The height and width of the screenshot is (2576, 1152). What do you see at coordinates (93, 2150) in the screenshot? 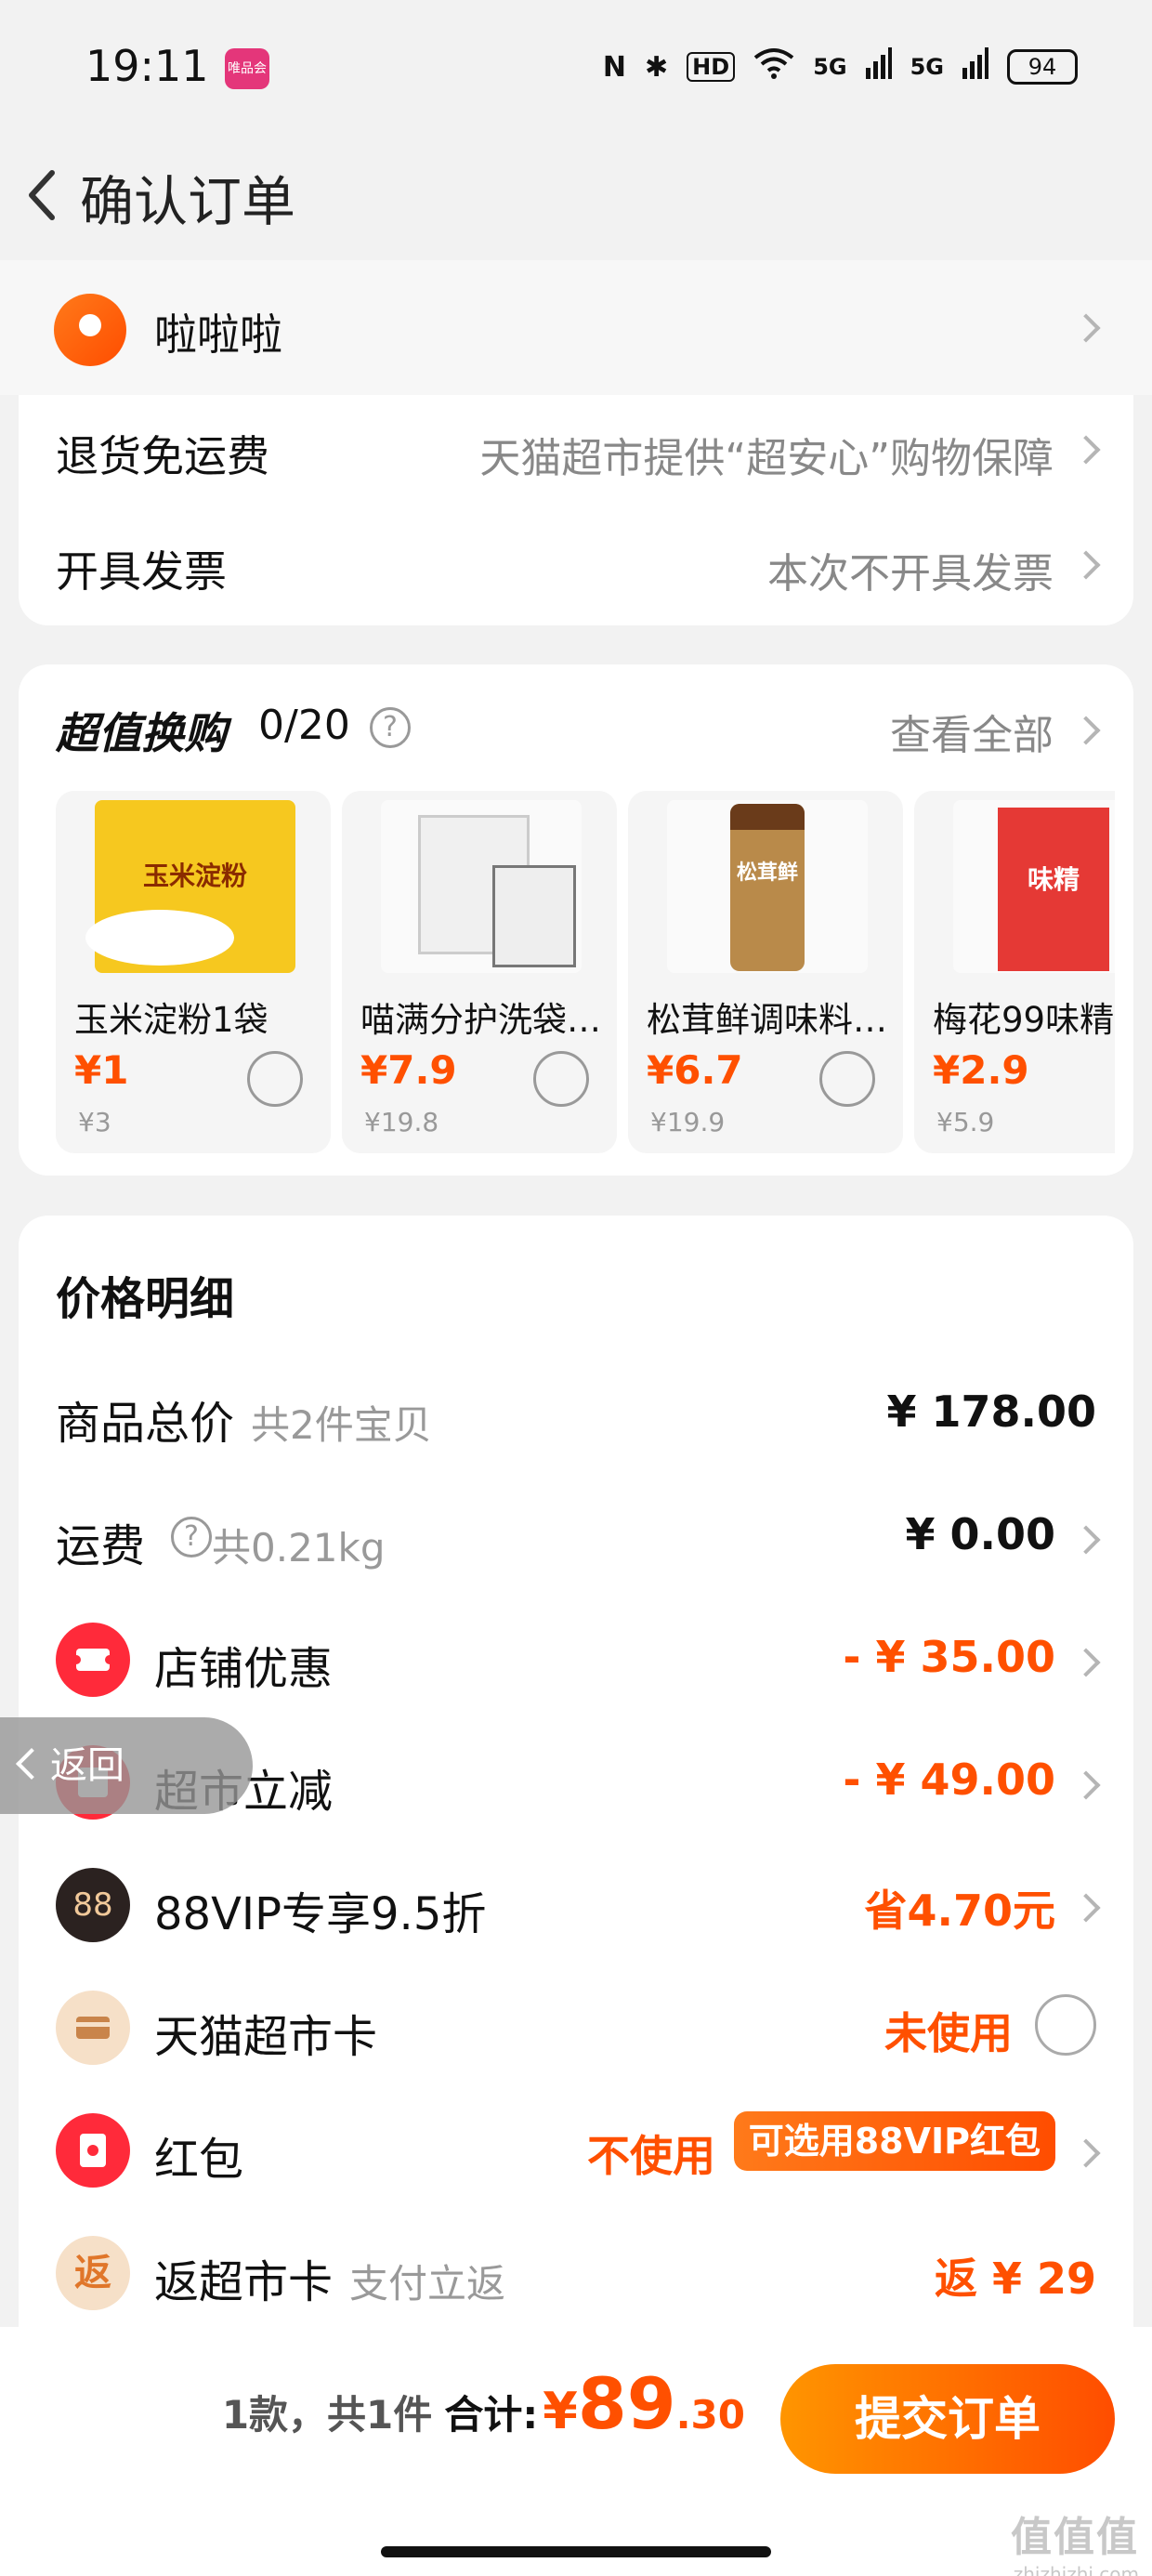
I see `red-packet-icon` at bounding box center [93, 2150].